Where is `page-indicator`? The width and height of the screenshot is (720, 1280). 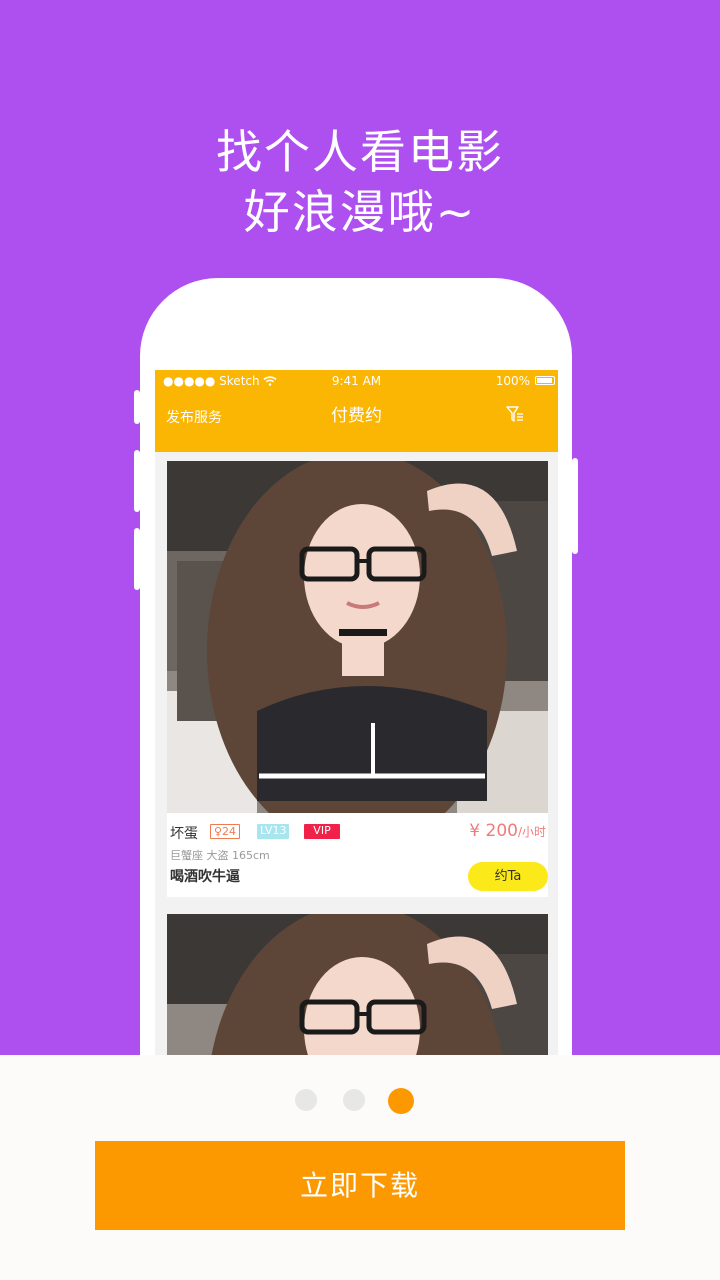
page-indicator is located at coordinates (360, 1101).